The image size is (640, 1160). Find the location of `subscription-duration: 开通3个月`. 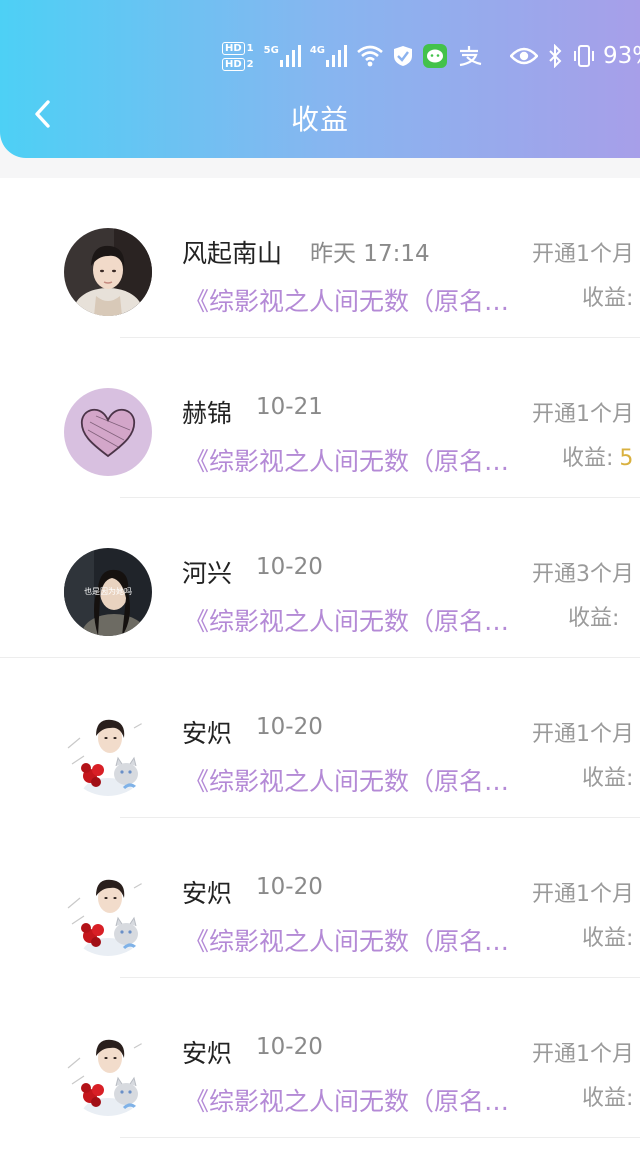

subscription-duration: 开通3个月 is located at coordinates (583, 574).